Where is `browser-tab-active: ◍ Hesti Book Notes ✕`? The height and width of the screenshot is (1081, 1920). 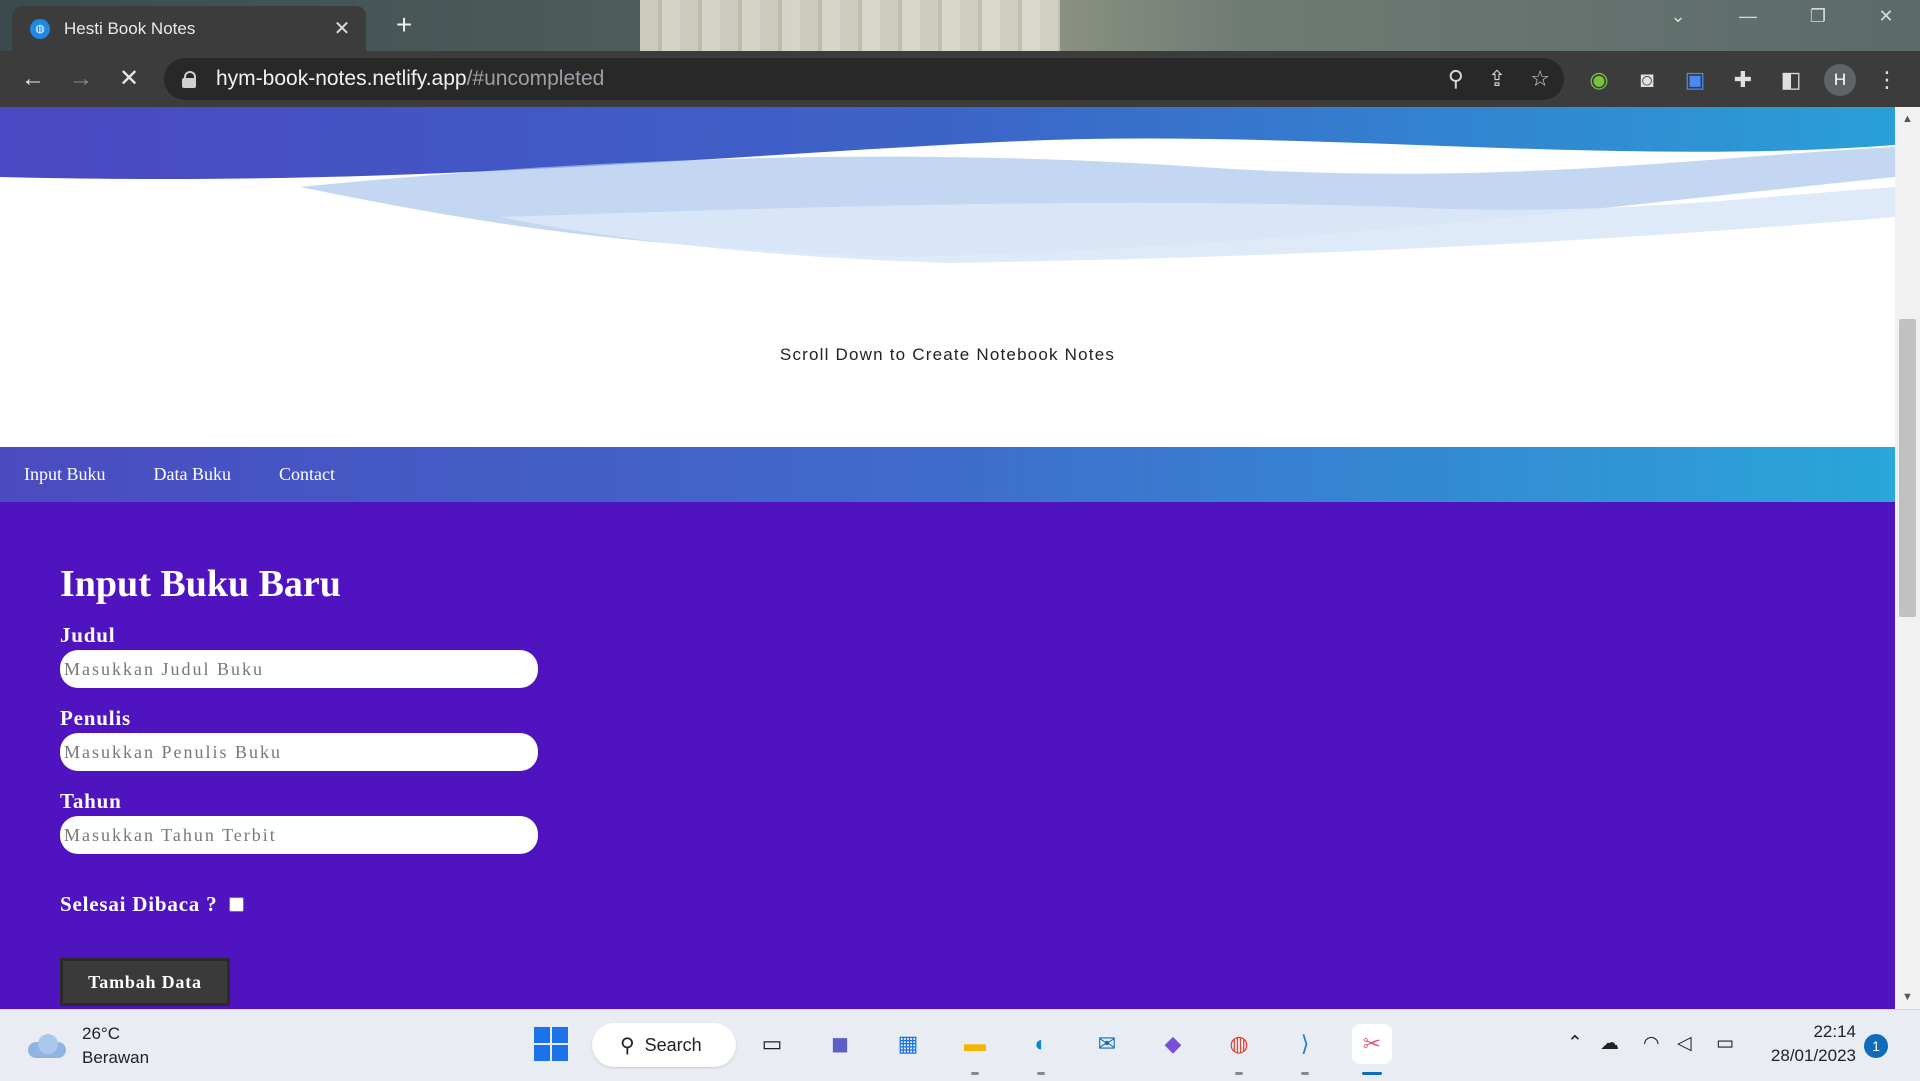
browser-tab-active: ◍ Hesti Book Notes ✕ is located at coordinates (189, 28).